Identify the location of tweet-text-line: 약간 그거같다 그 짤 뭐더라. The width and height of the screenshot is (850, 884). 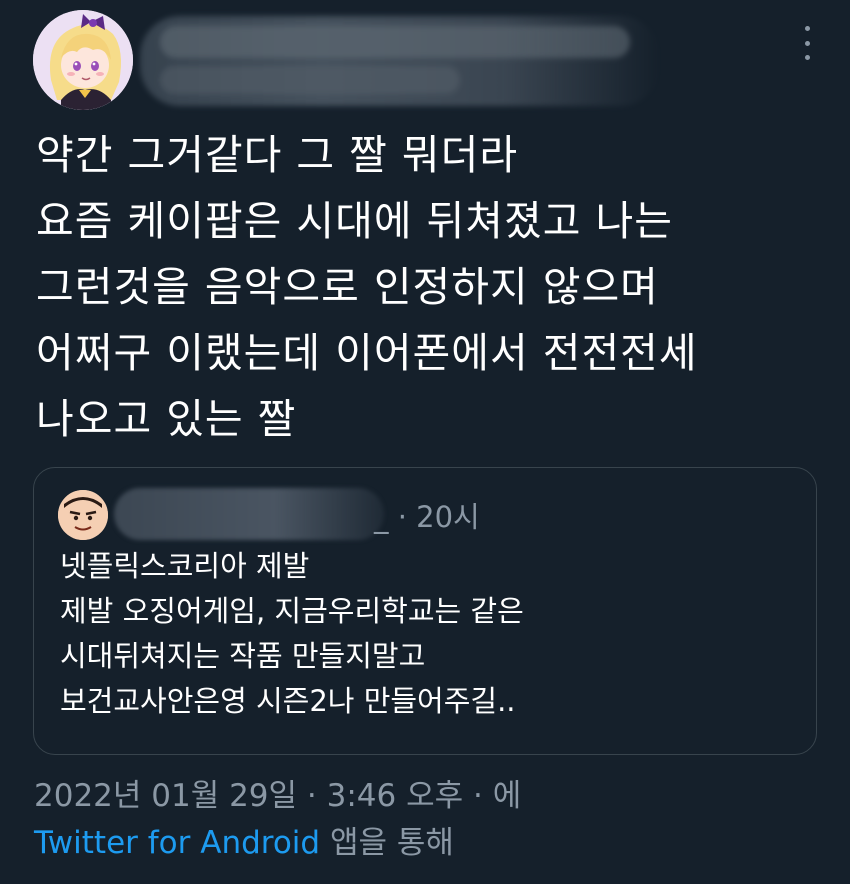
(277, 155).